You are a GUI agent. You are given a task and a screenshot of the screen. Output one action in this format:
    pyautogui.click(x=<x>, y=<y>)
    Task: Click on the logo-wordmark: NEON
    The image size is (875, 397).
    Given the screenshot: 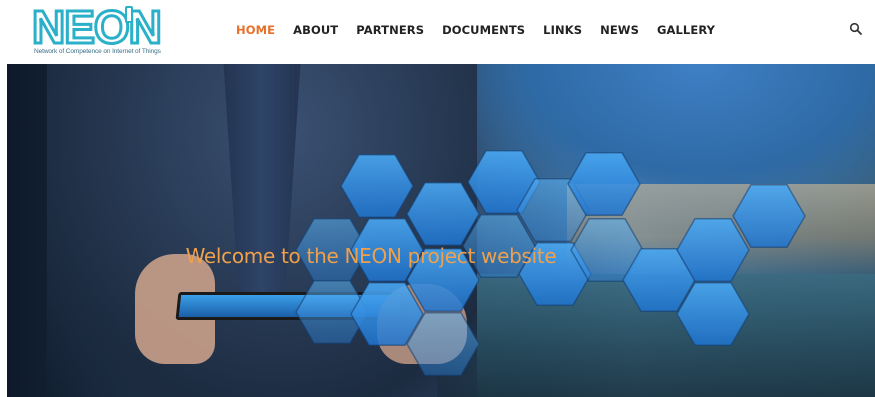 What is the action you would take?
    pyautogui.click(x=97, y=27)
    